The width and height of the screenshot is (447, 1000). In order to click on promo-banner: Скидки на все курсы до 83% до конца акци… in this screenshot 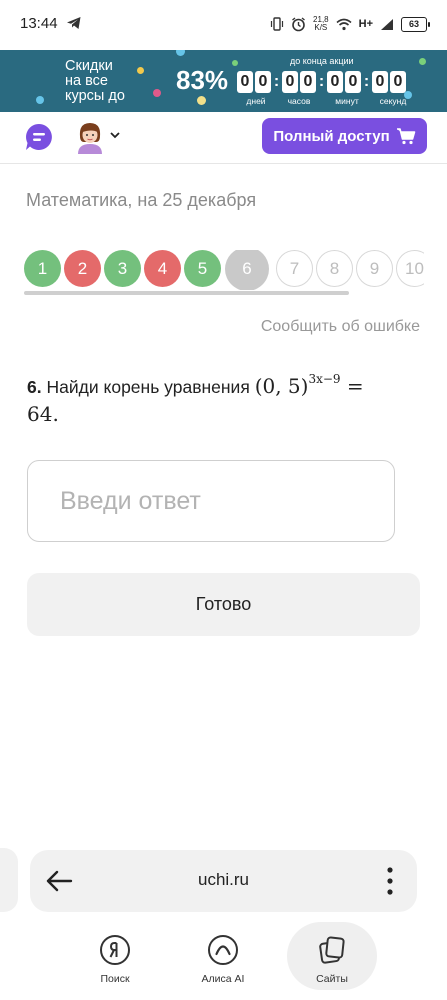, I will do `click(223, 81)`.